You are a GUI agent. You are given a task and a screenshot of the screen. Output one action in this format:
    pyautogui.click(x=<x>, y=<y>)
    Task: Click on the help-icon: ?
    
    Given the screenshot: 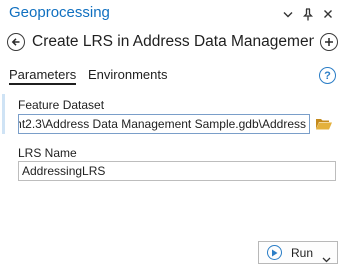 What is the action you would take?
    pyautogui.click(x=327, y=75)
    